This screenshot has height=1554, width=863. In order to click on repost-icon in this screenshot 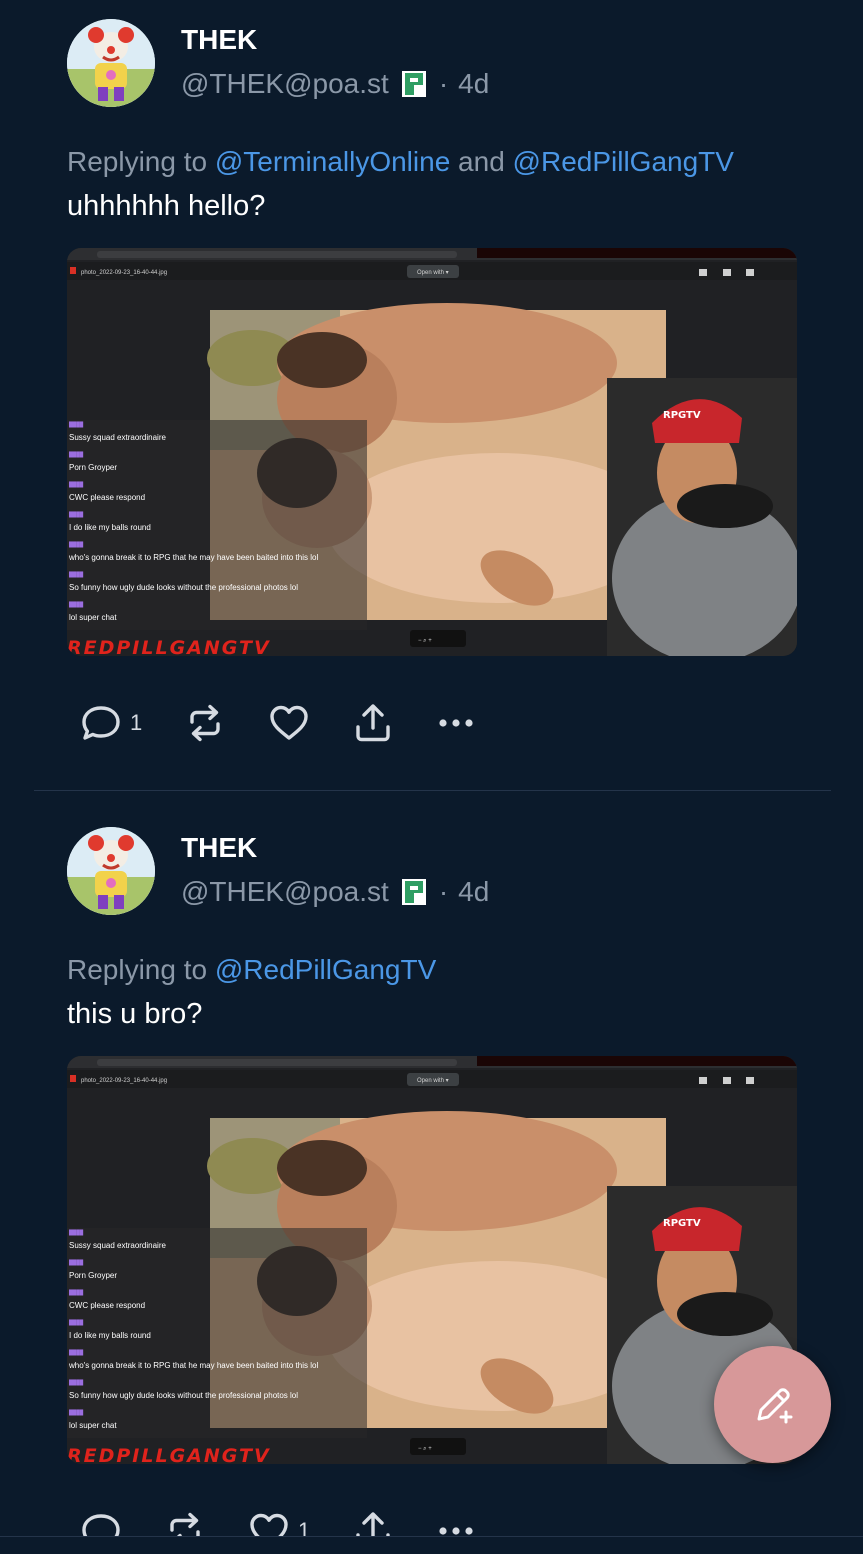, I will do `click(205, 723)`.